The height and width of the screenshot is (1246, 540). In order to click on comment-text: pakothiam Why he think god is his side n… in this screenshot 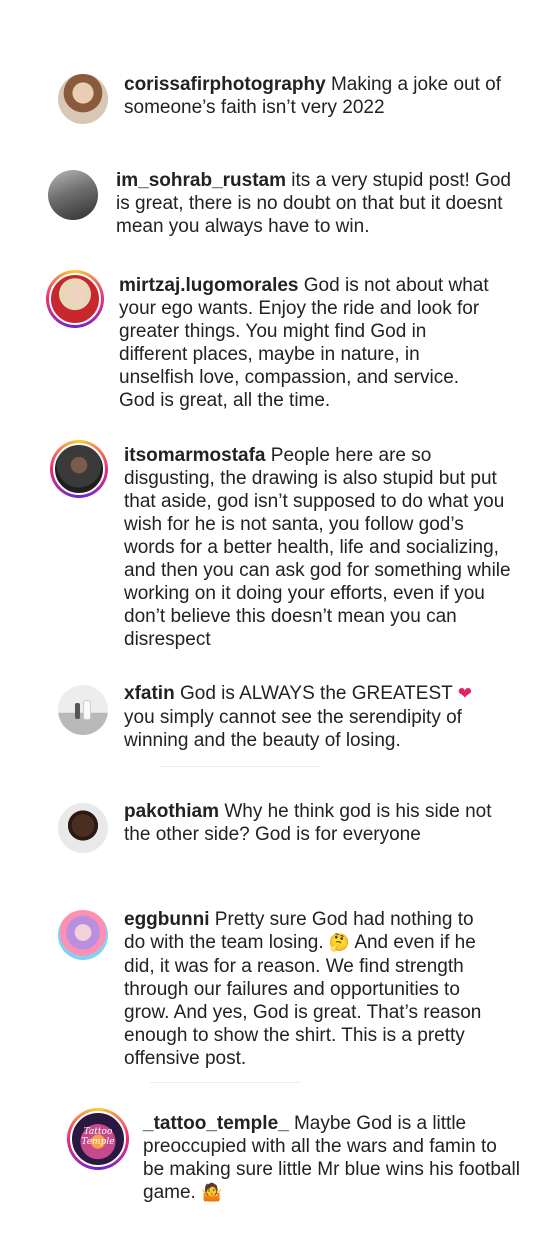, I will do `click(314, 823)`.